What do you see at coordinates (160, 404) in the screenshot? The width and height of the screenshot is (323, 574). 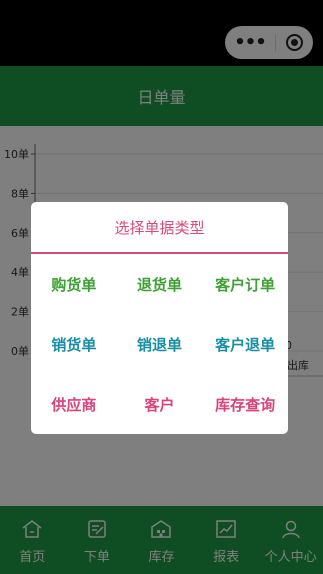 I see `option-customer: 客户` at bounding box center [160, 404].